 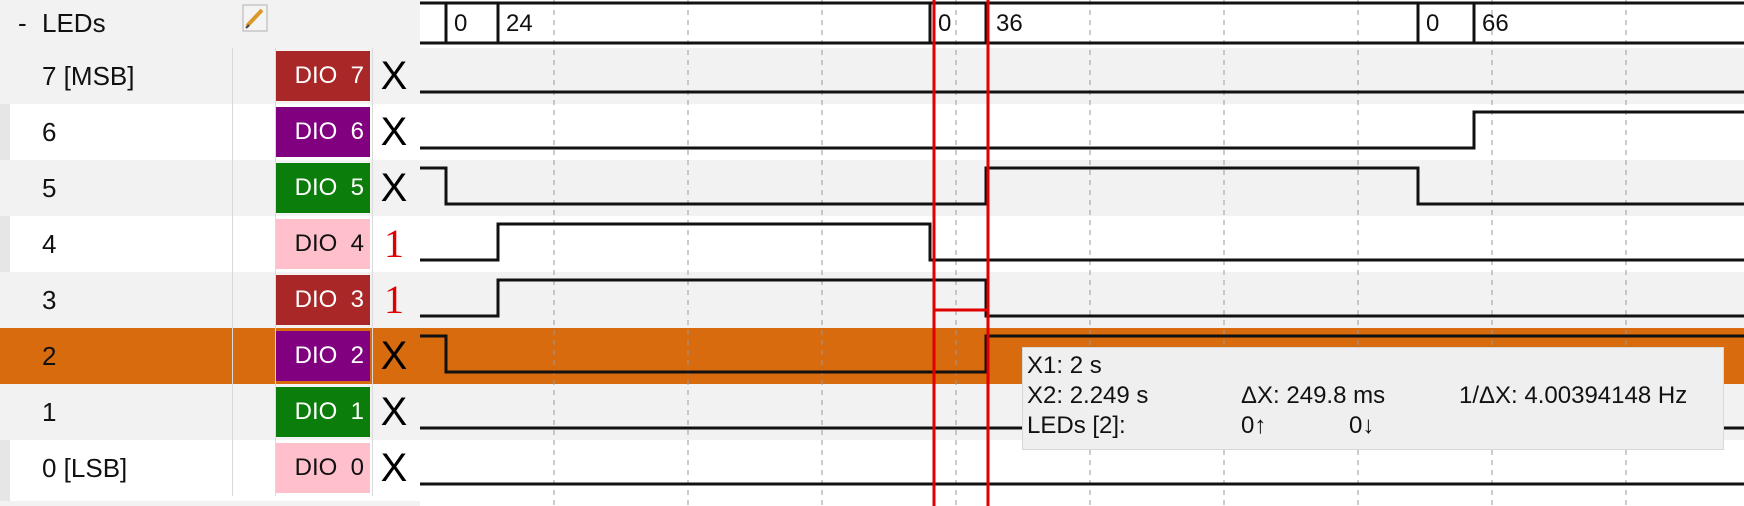 I want to click on list-footer, so click(x=210, y=503).